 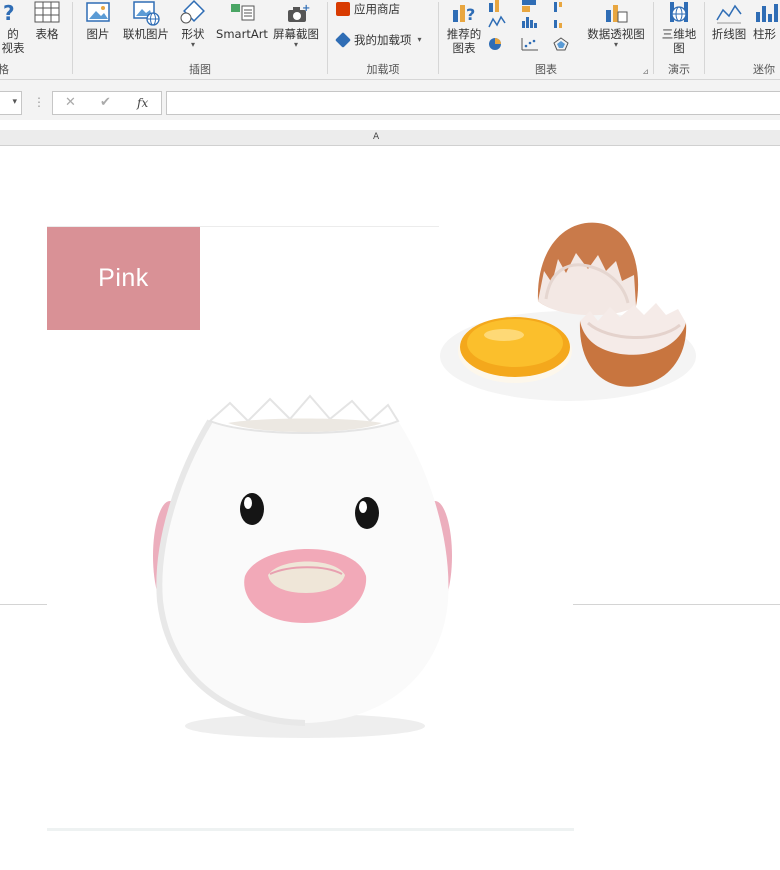 I want to click on ribbon-group-tables: ? 的 视表 表格 格, so click(x=36, y=40).